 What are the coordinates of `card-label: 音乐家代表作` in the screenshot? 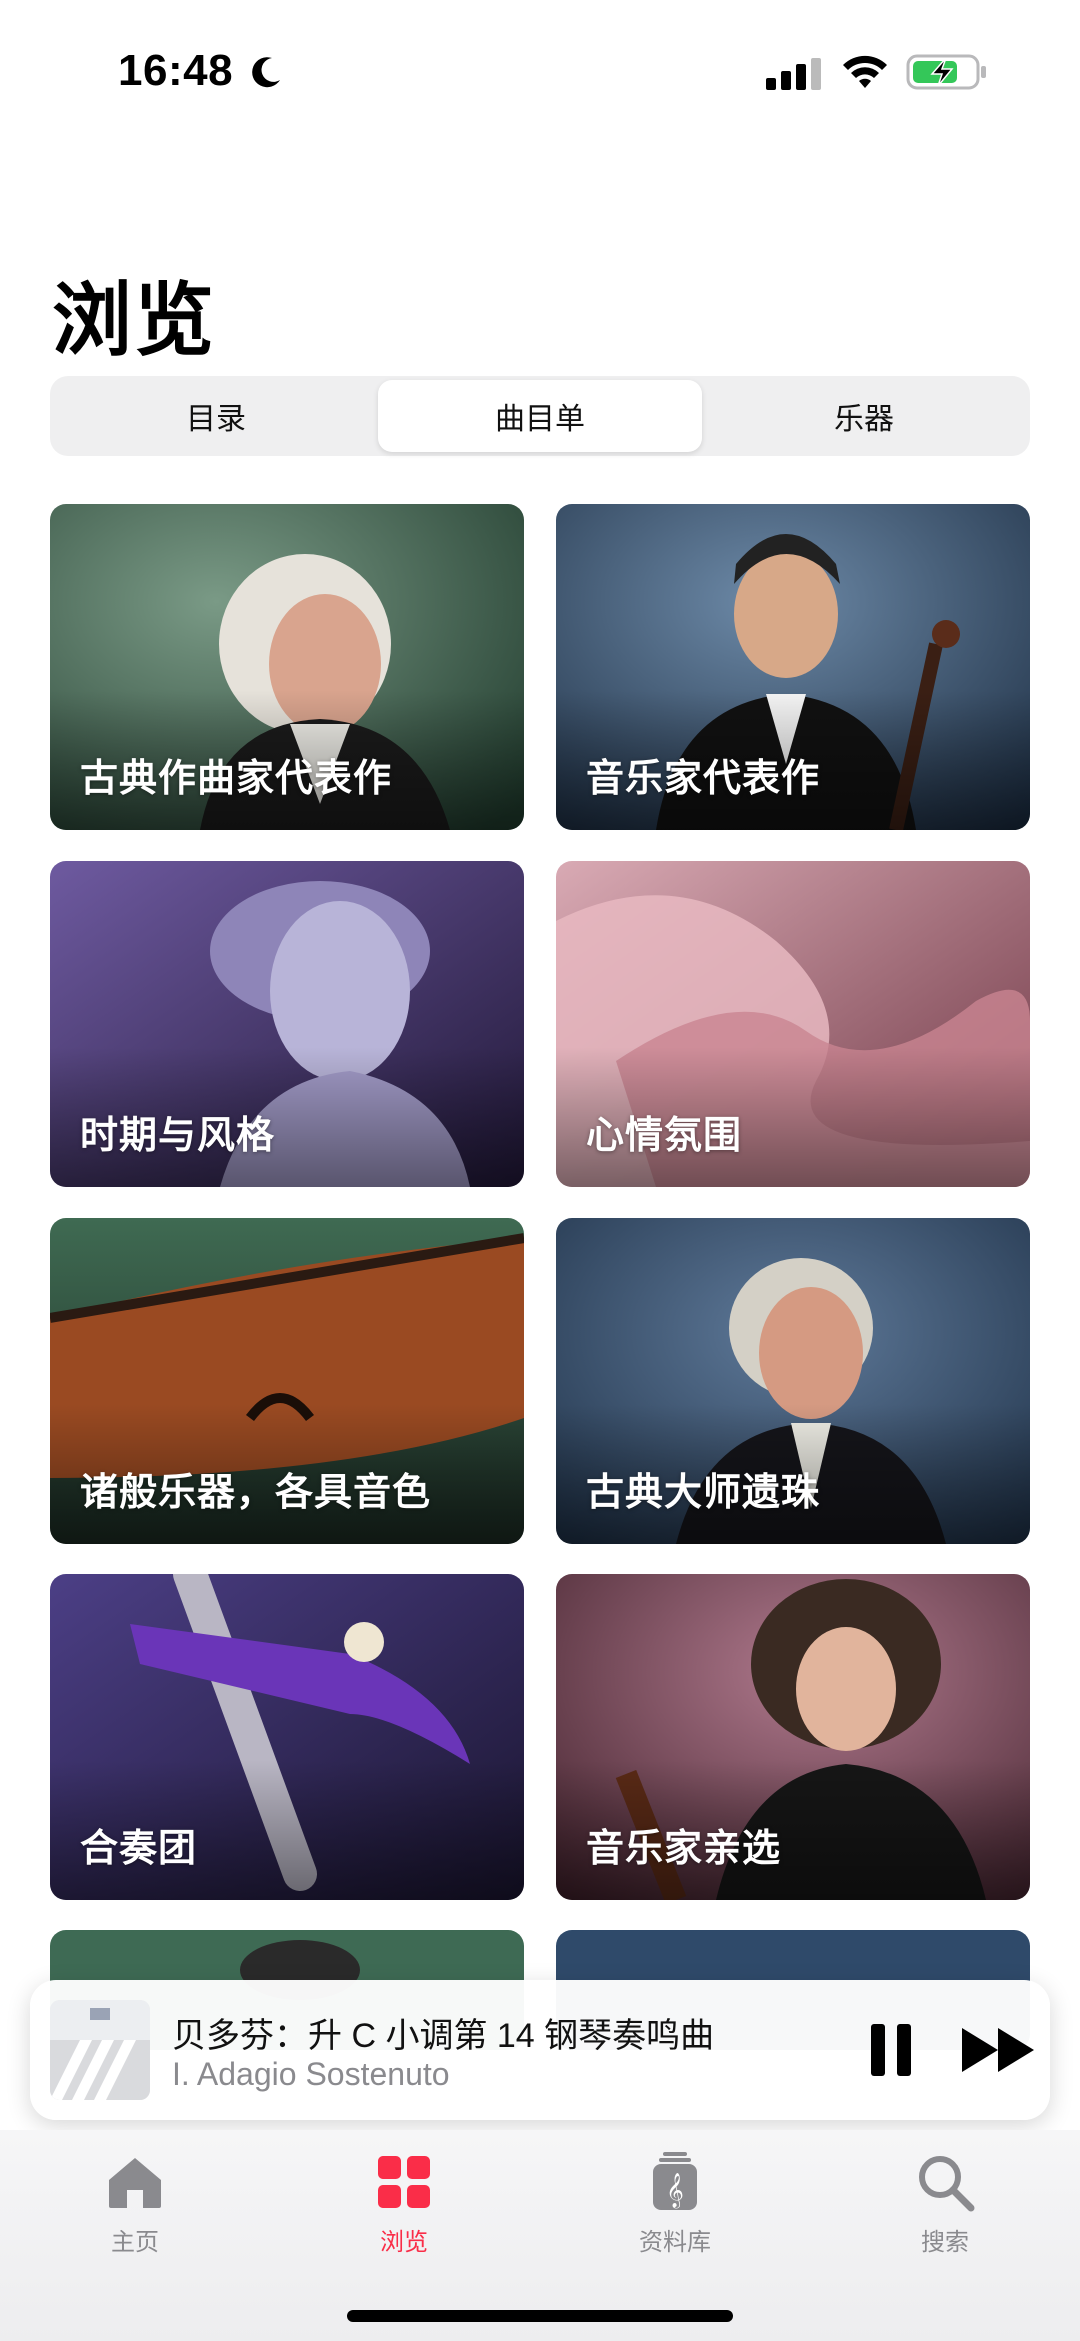 It's located at (703, 779).